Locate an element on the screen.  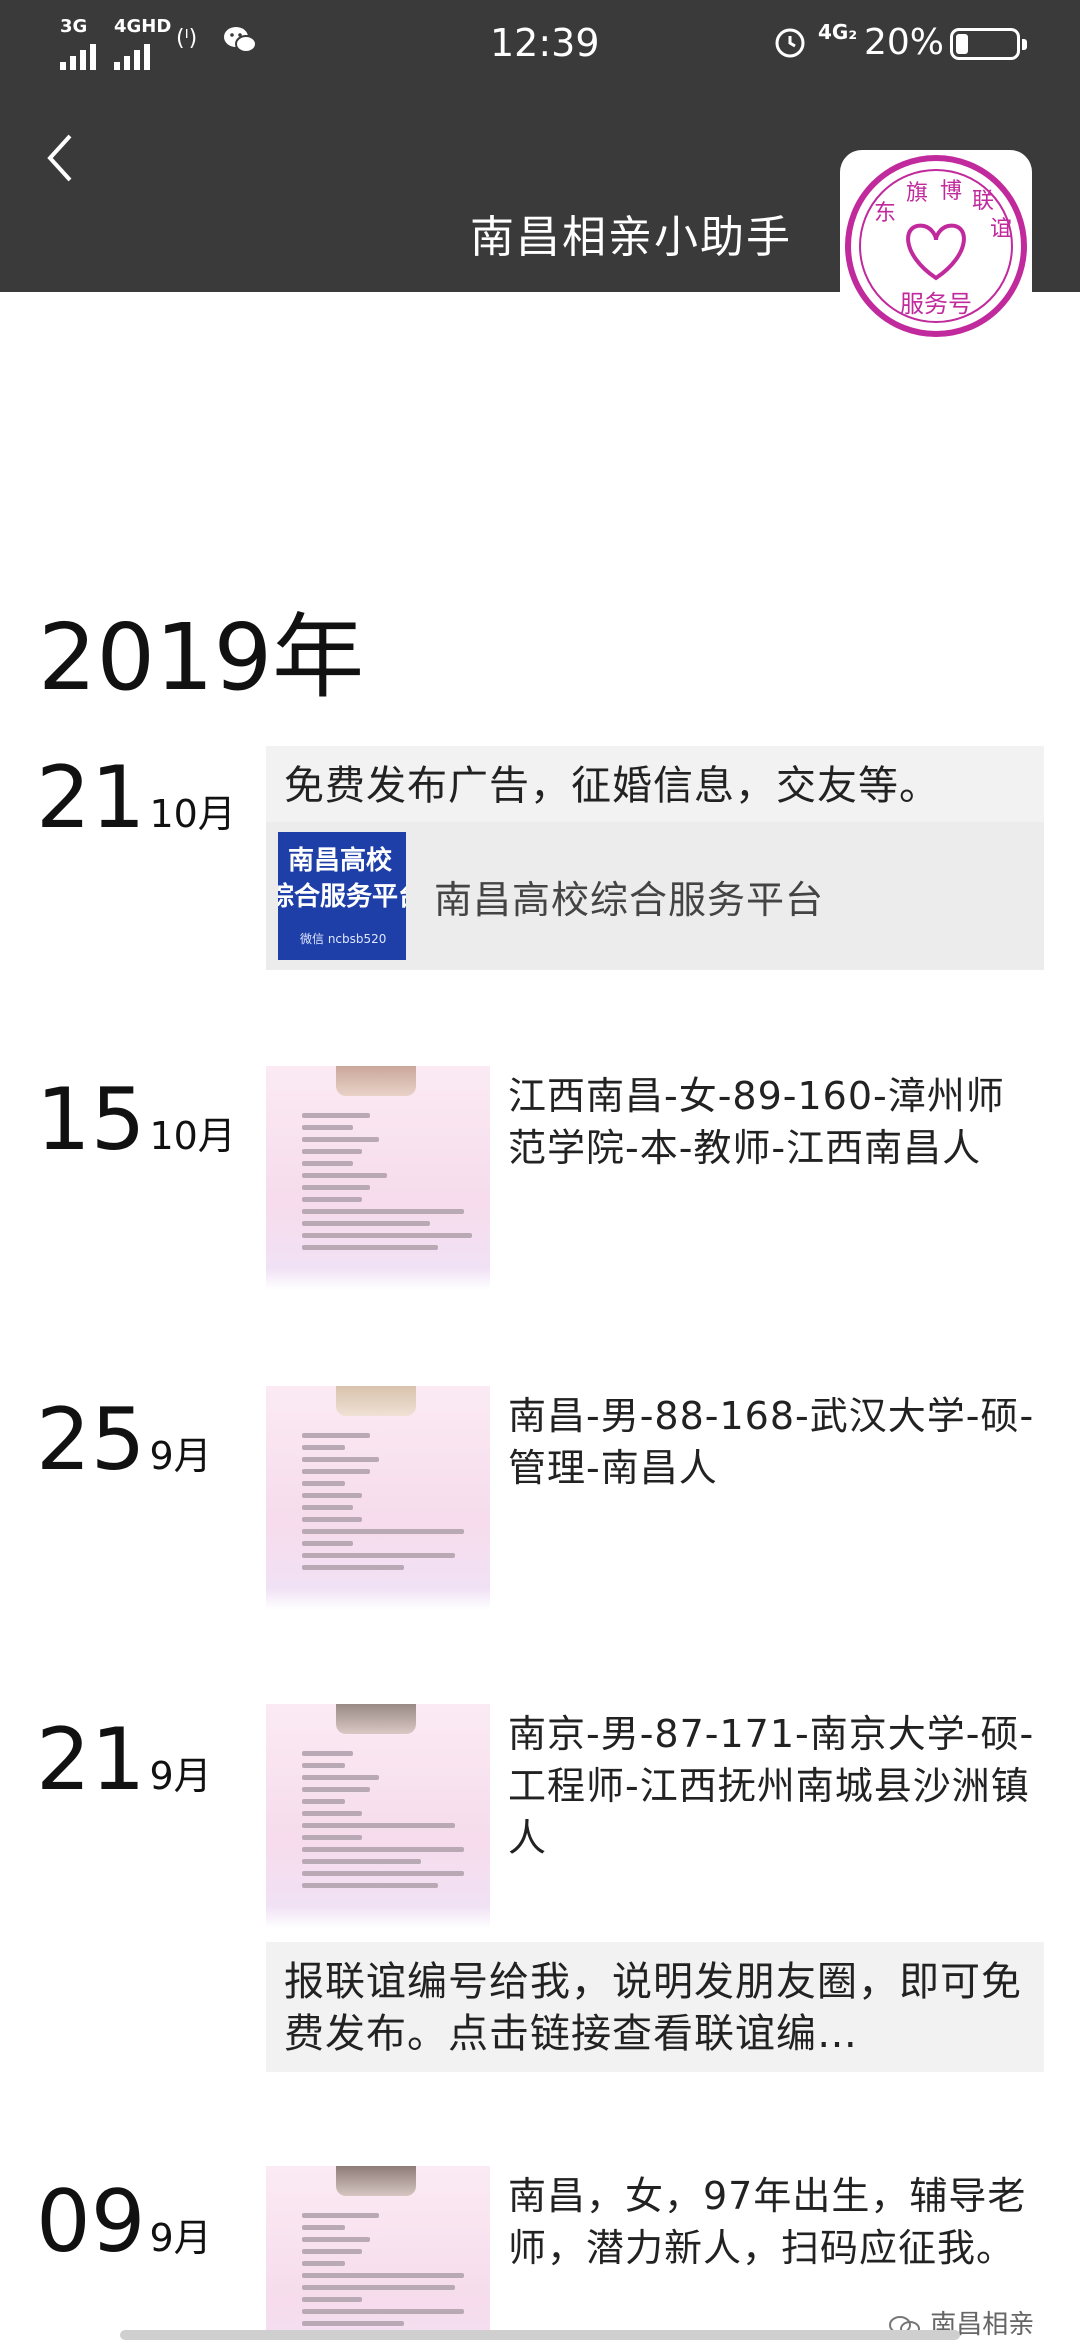
thumb-line: 微信 ncbsb520 is located at coordinates (343, 939).